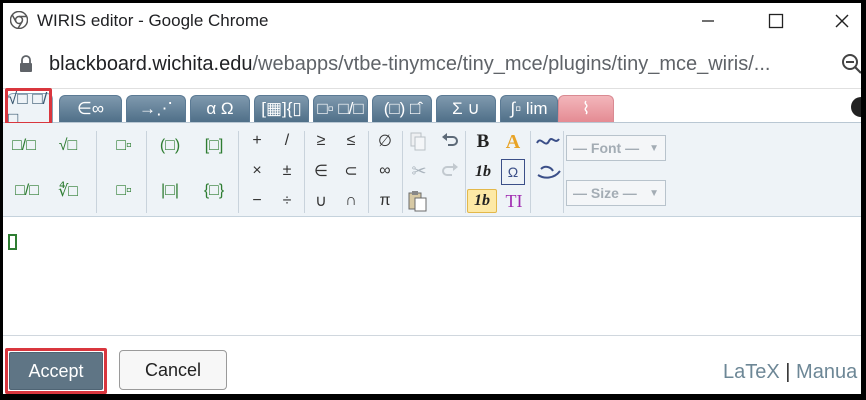 The image size is (866, 400). What do you see at coordinates (68, 191) in the screenshot?
I see `nth-root-button: ∜□` at bounding box center [68, 191].